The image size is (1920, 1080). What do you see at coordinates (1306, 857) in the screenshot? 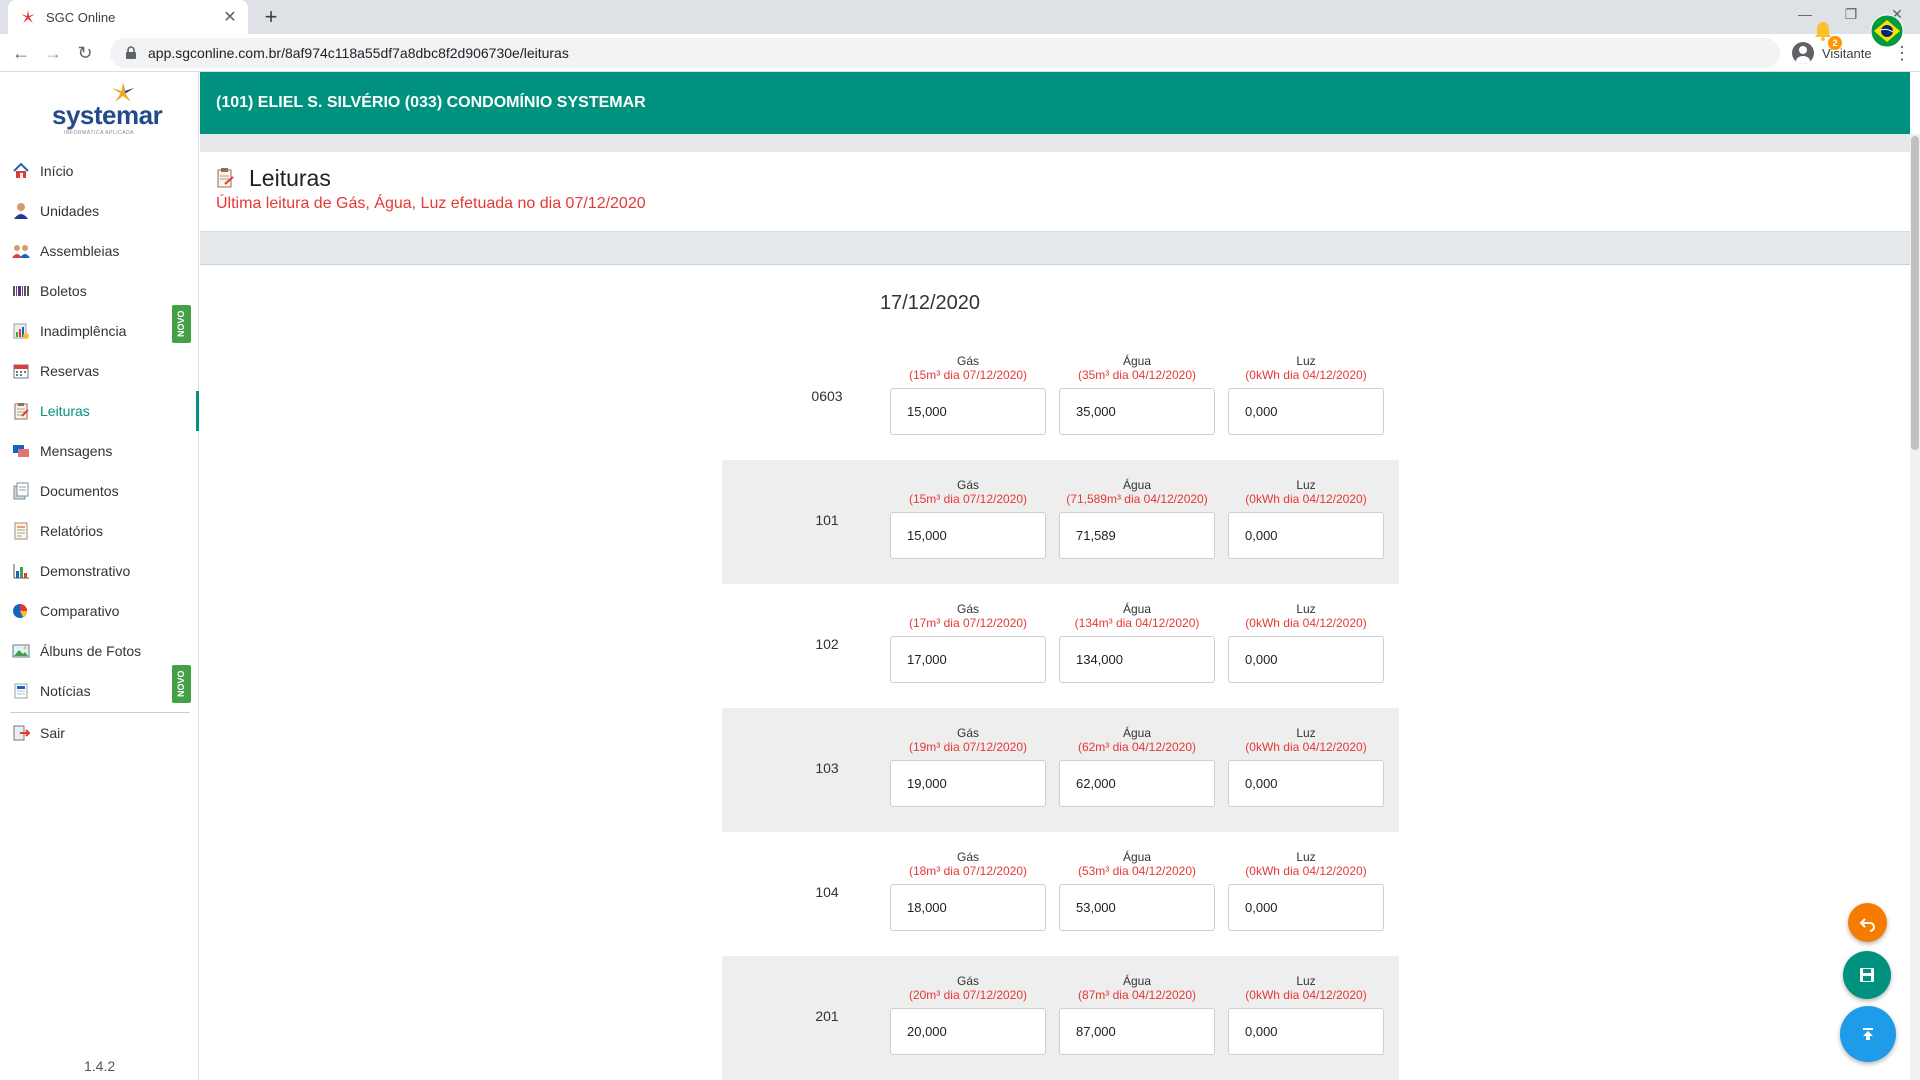
I see `field-label: Luz` at bounding box center [1306, 857].